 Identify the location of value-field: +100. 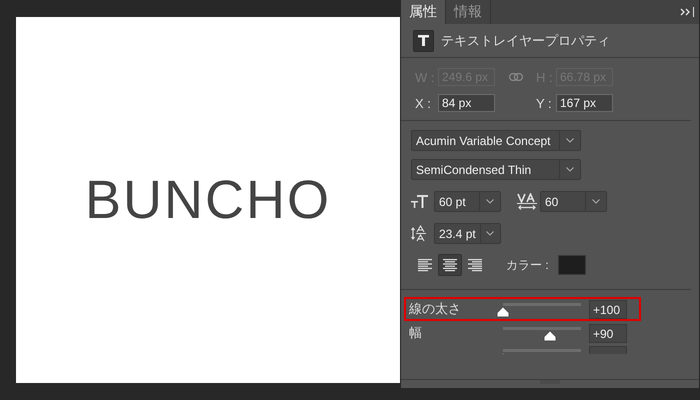
(608, 309).